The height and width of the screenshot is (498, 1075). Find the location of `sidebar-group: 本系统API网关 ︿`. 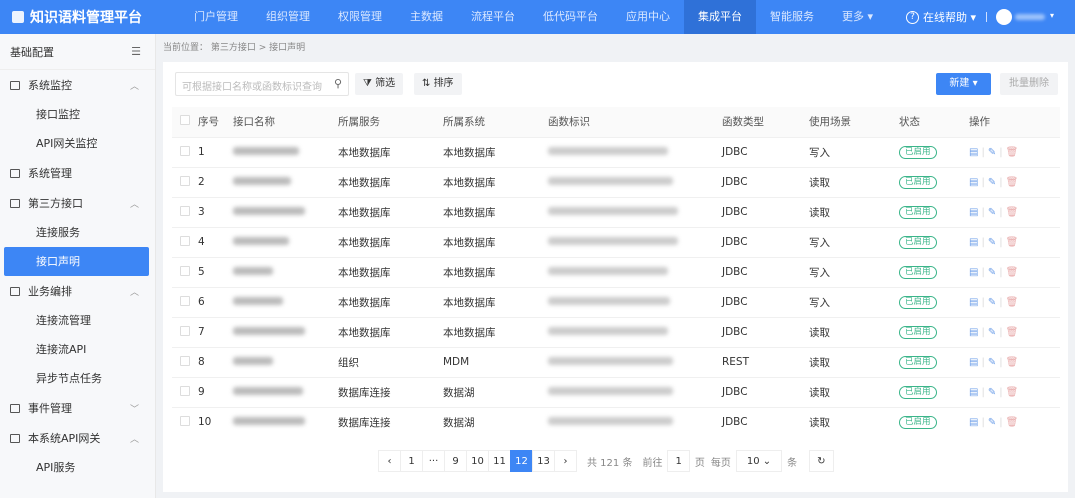

sidebar-group: 本系统API网关 ︿ is located at coordinates (77, 438).